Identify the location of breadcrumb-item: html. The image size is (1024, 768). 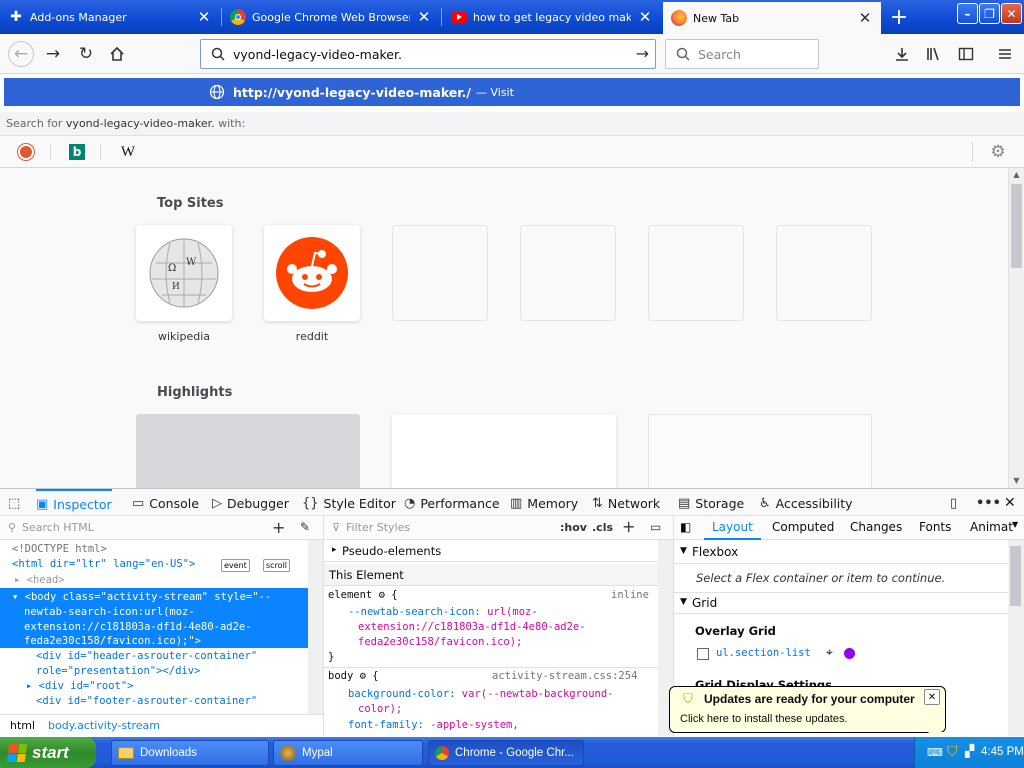
(22, 725).